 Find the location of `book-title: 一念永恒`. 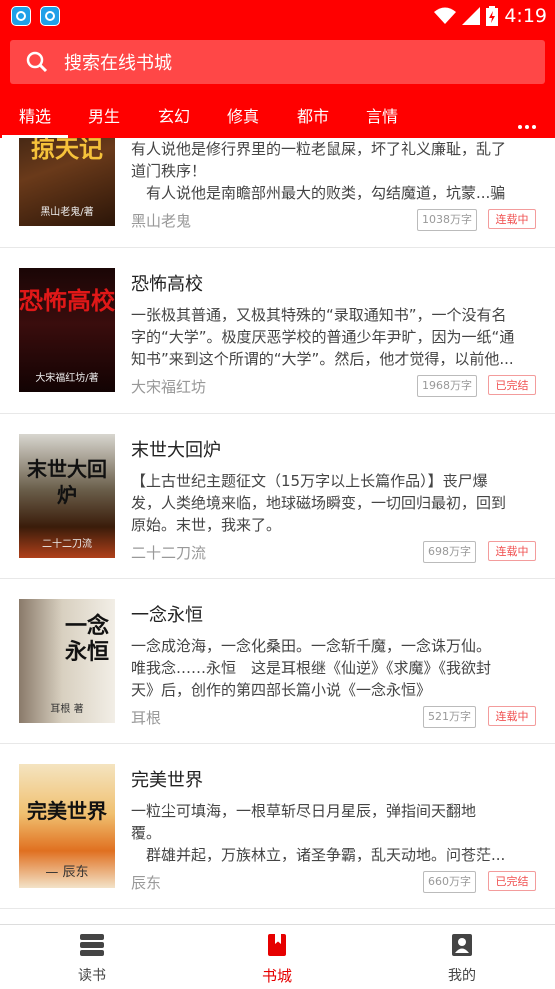

book-title: 一念永恒 is located at coordinates (167, 615).